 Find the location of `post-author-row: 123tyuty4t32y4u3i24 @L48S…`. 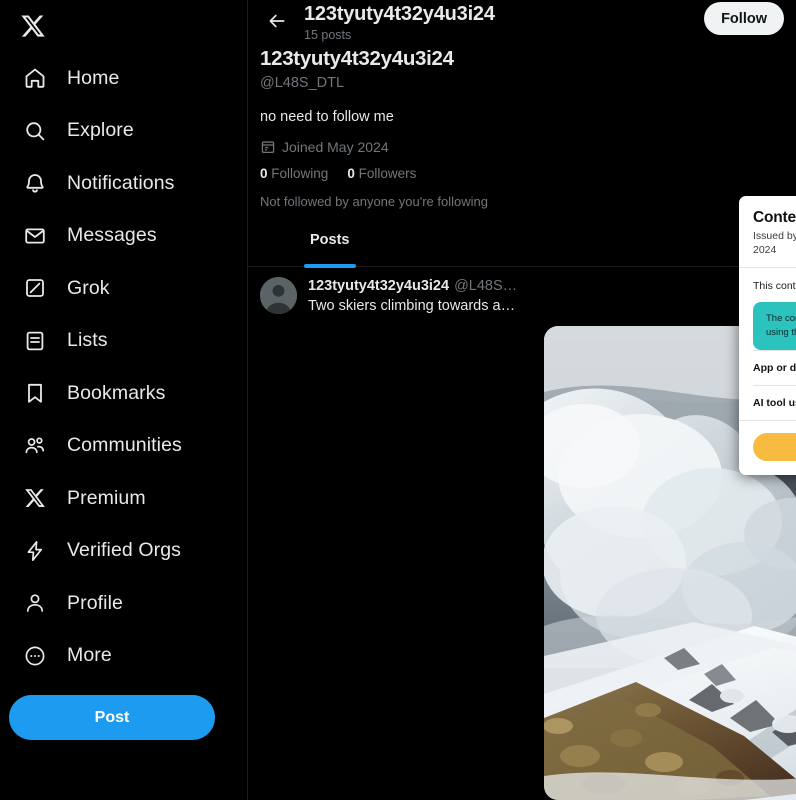

post-author-row: 123tyuty4t32y4u3i24 @L48S… is located at coordinates (546, 286).